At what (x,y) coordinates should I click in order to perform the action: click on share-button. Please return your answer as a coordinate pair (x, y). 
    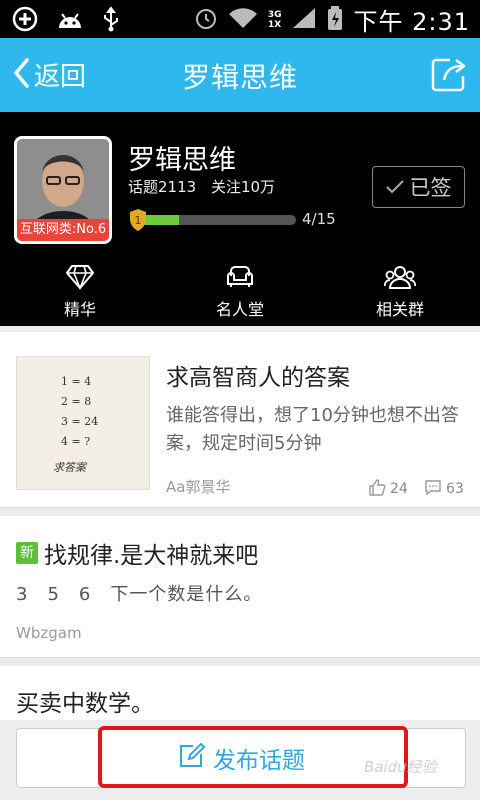
    Looking at the image, I should click on (449, 76).